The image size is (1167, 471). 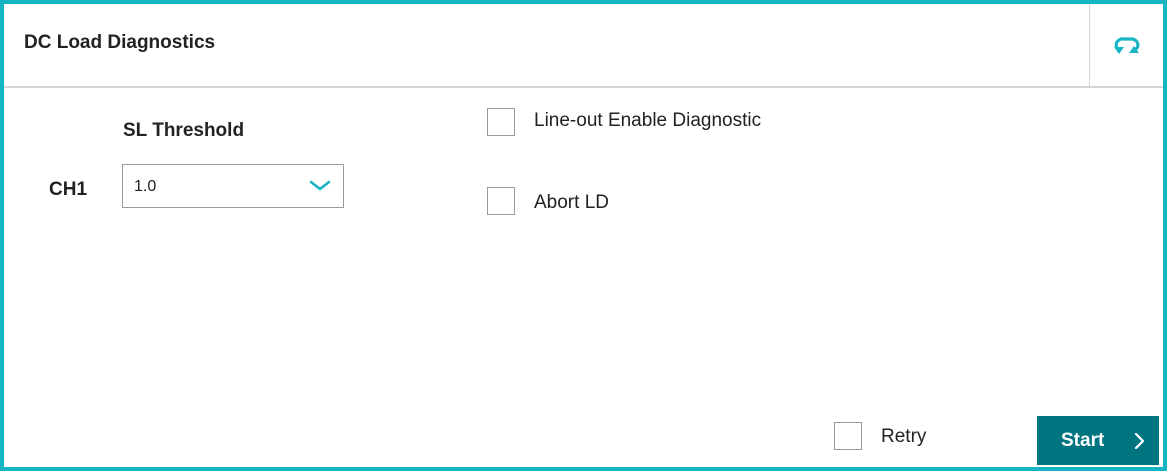 I want to click on start-button-label: Start, so click(x=1083, y=440).